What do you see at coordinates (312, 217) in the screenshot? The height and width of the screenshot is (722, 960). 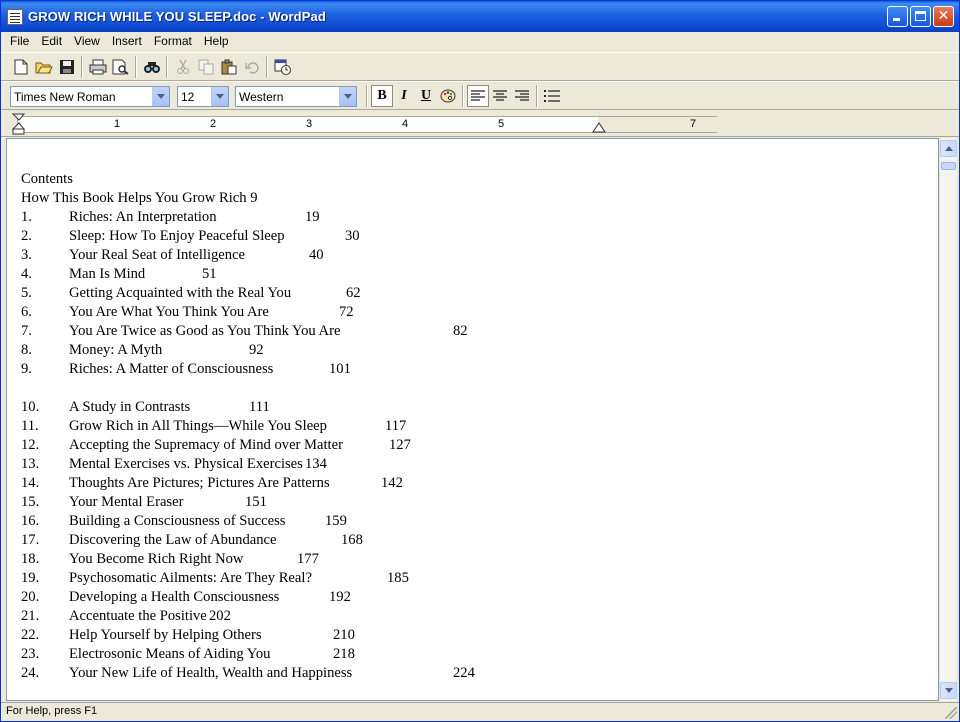 I see `toc-page: 19` at bounding box center [312, 217].